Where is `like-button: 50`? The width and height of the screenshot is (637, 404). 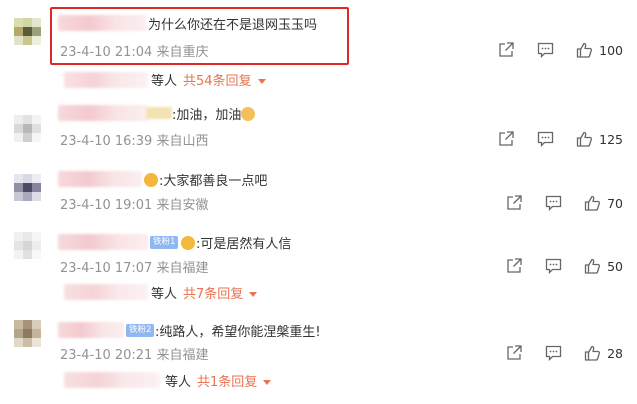
like-button: 50 is located at coordinates (603, 266).